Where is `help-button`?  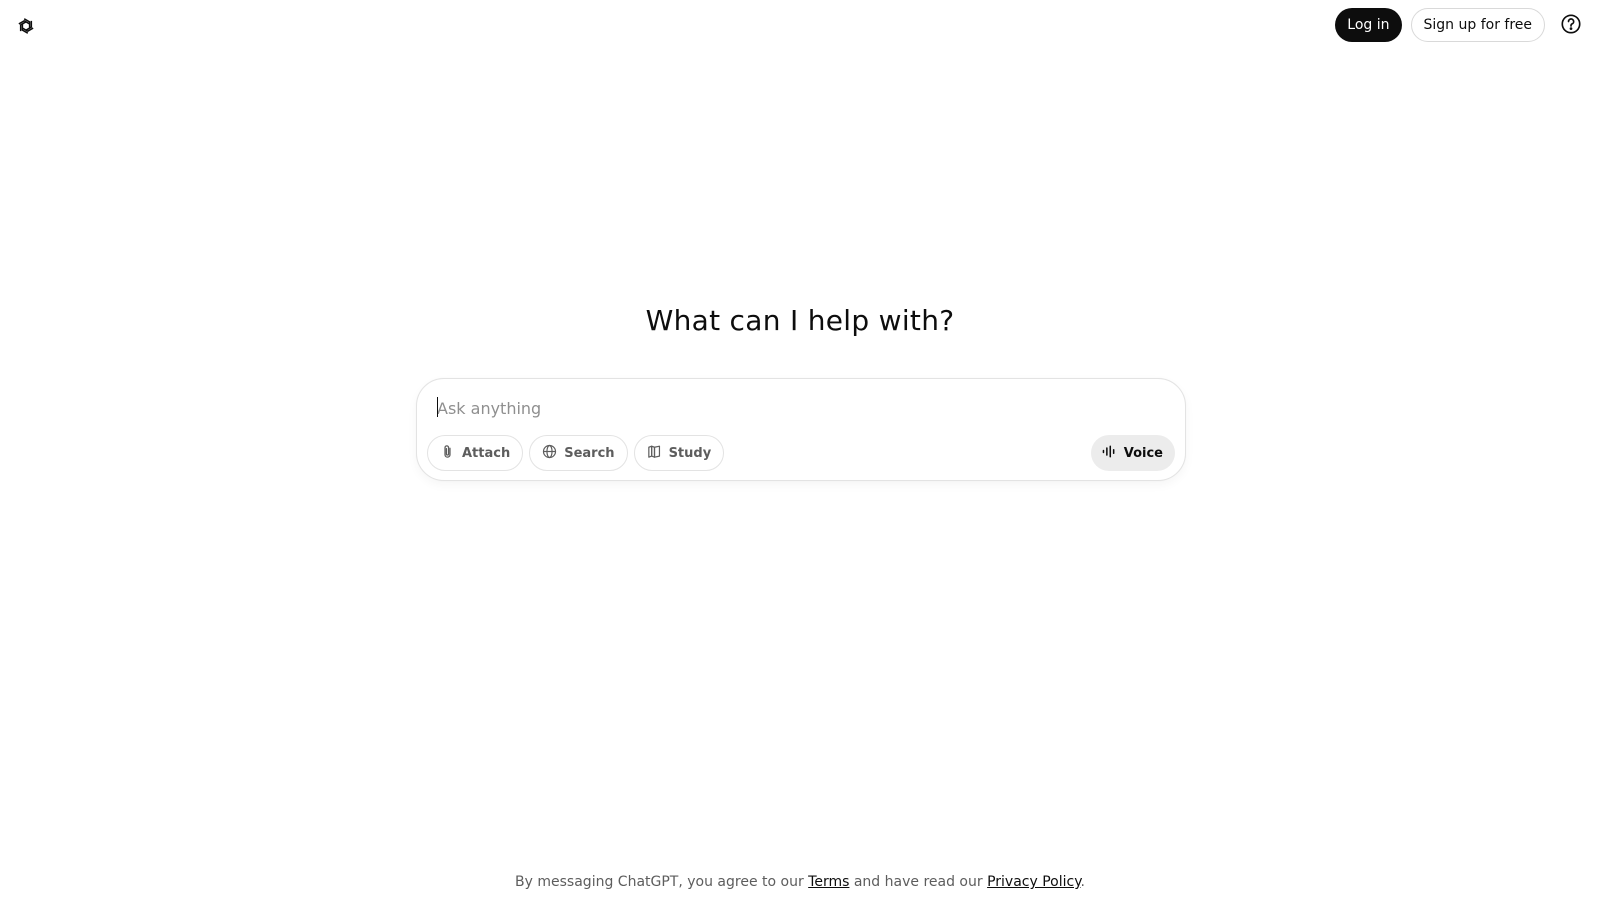
help-button is located at coordinates (1571, 25).